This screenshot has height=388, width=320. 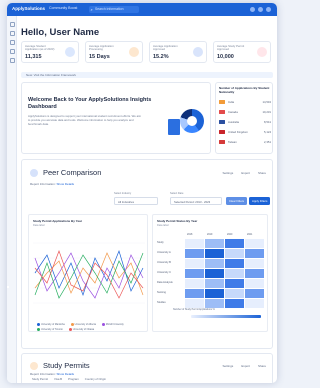 I want to click on grid-icon, so click(x=12, y=33).